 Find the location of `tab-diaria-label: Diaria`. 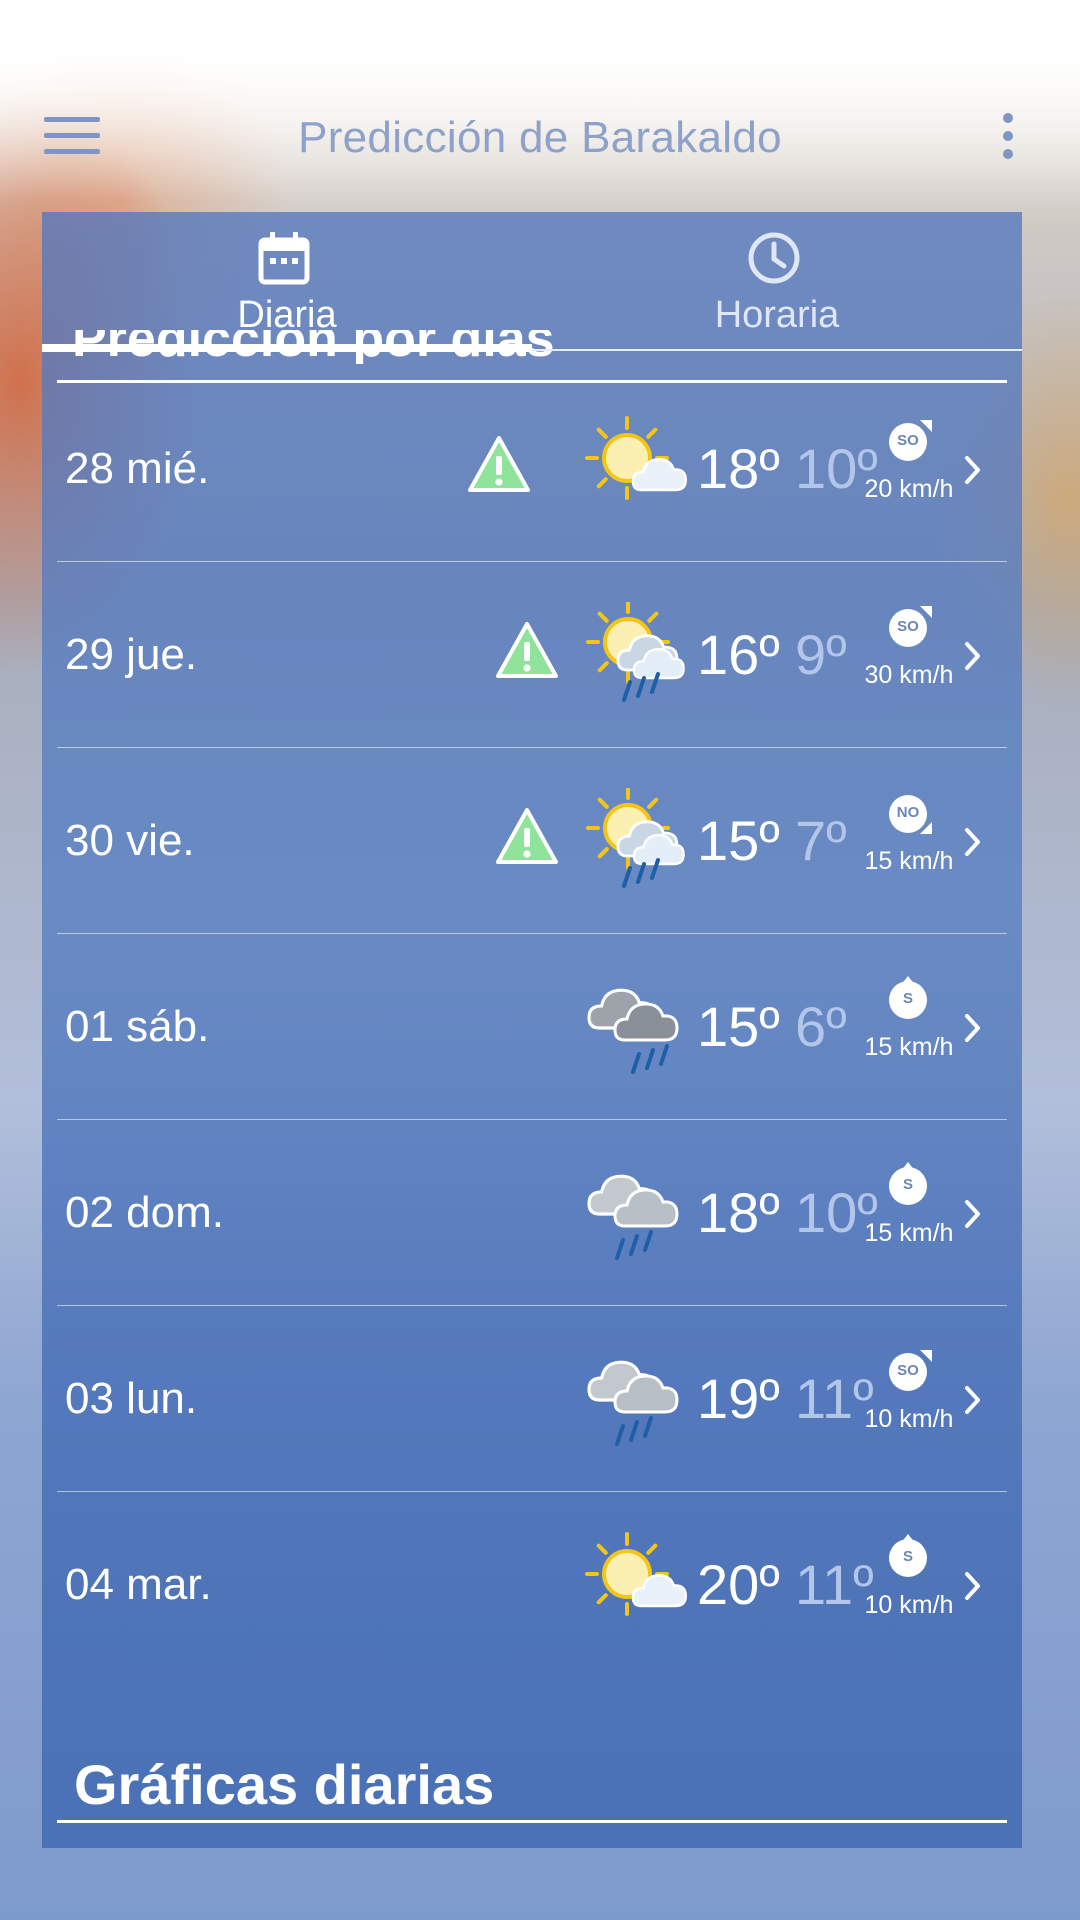

tab-diaria-label: Diaria is located at coordinates (287, 315).